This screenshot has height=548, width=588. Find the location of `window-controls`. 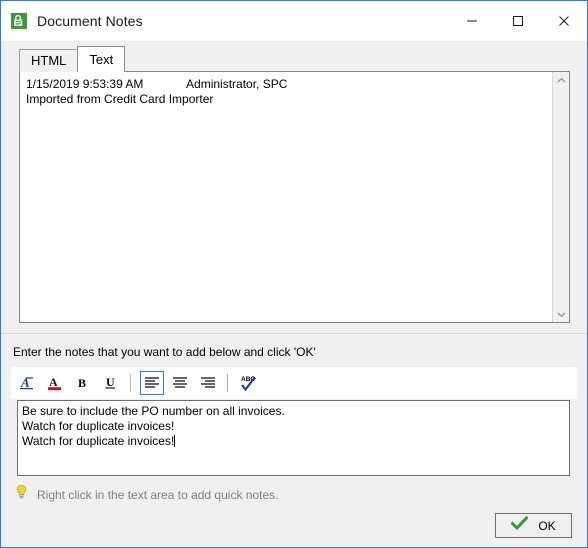

window-controls is located at coordinates (518, 21).